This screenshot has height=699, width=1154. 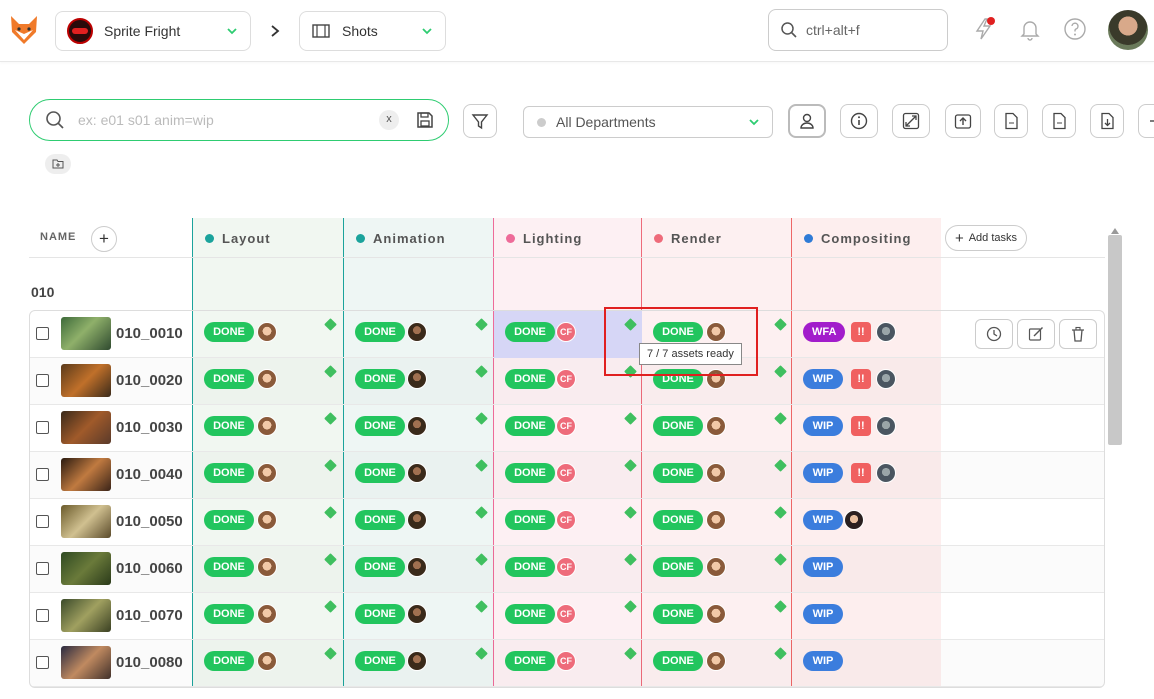 I want to click on help-icon, so click(x=1075, y=29).